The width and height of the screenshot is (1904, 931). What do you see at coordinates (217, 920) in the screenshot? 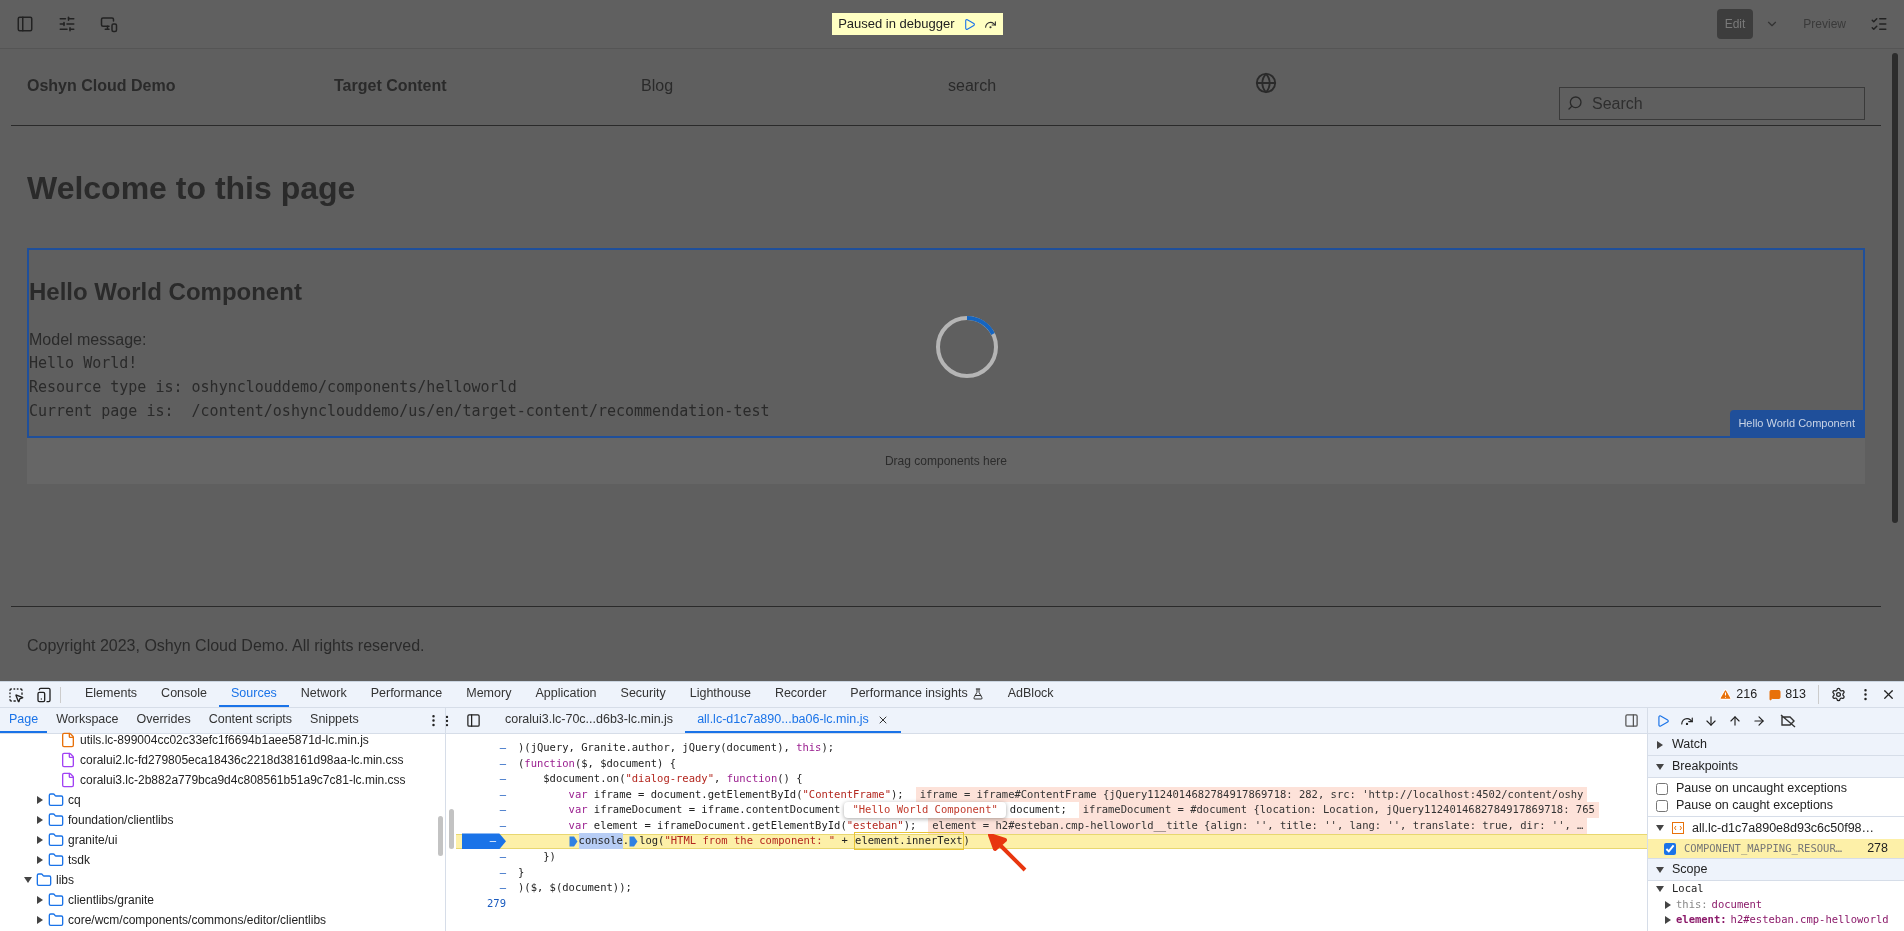
I see `tree-item: core/wcm/components/commons/editor/clientlibs` at bounding box center [217, 920].